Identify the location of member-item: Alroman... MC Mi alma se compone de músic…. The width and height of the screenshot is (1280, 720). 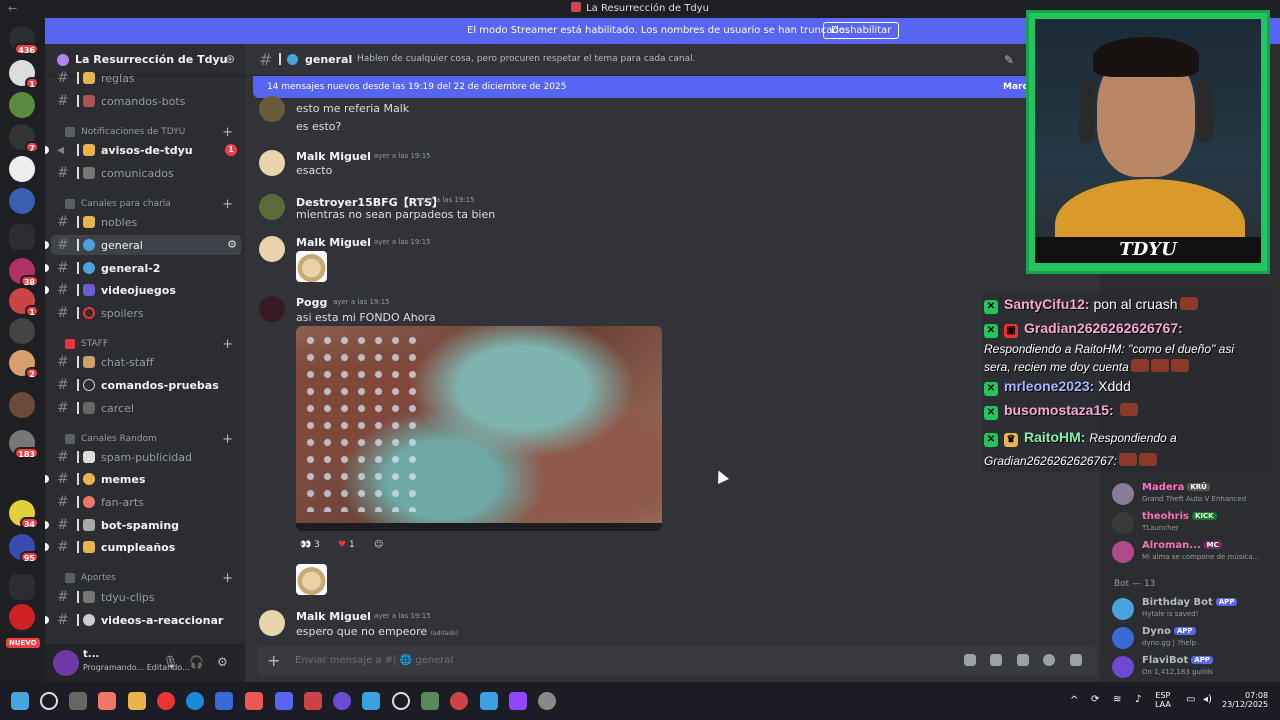
(1195, 552).